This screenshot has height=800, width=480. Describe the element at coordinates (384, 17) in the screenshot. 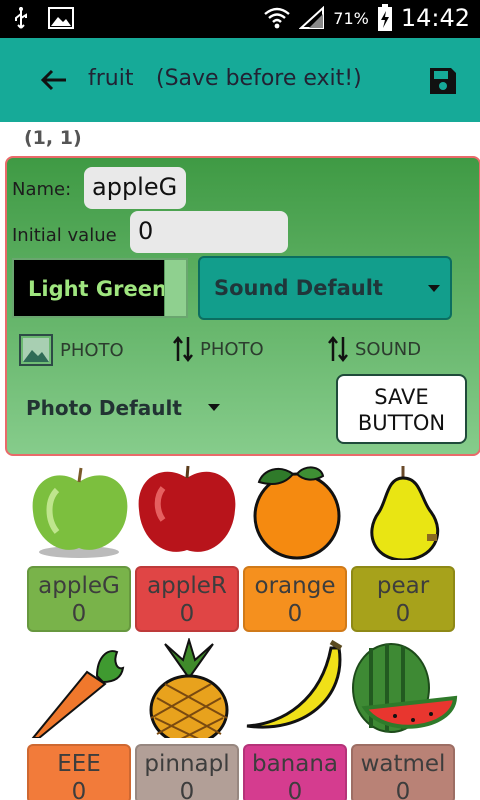

I see `battery-charging-icon` at that location.